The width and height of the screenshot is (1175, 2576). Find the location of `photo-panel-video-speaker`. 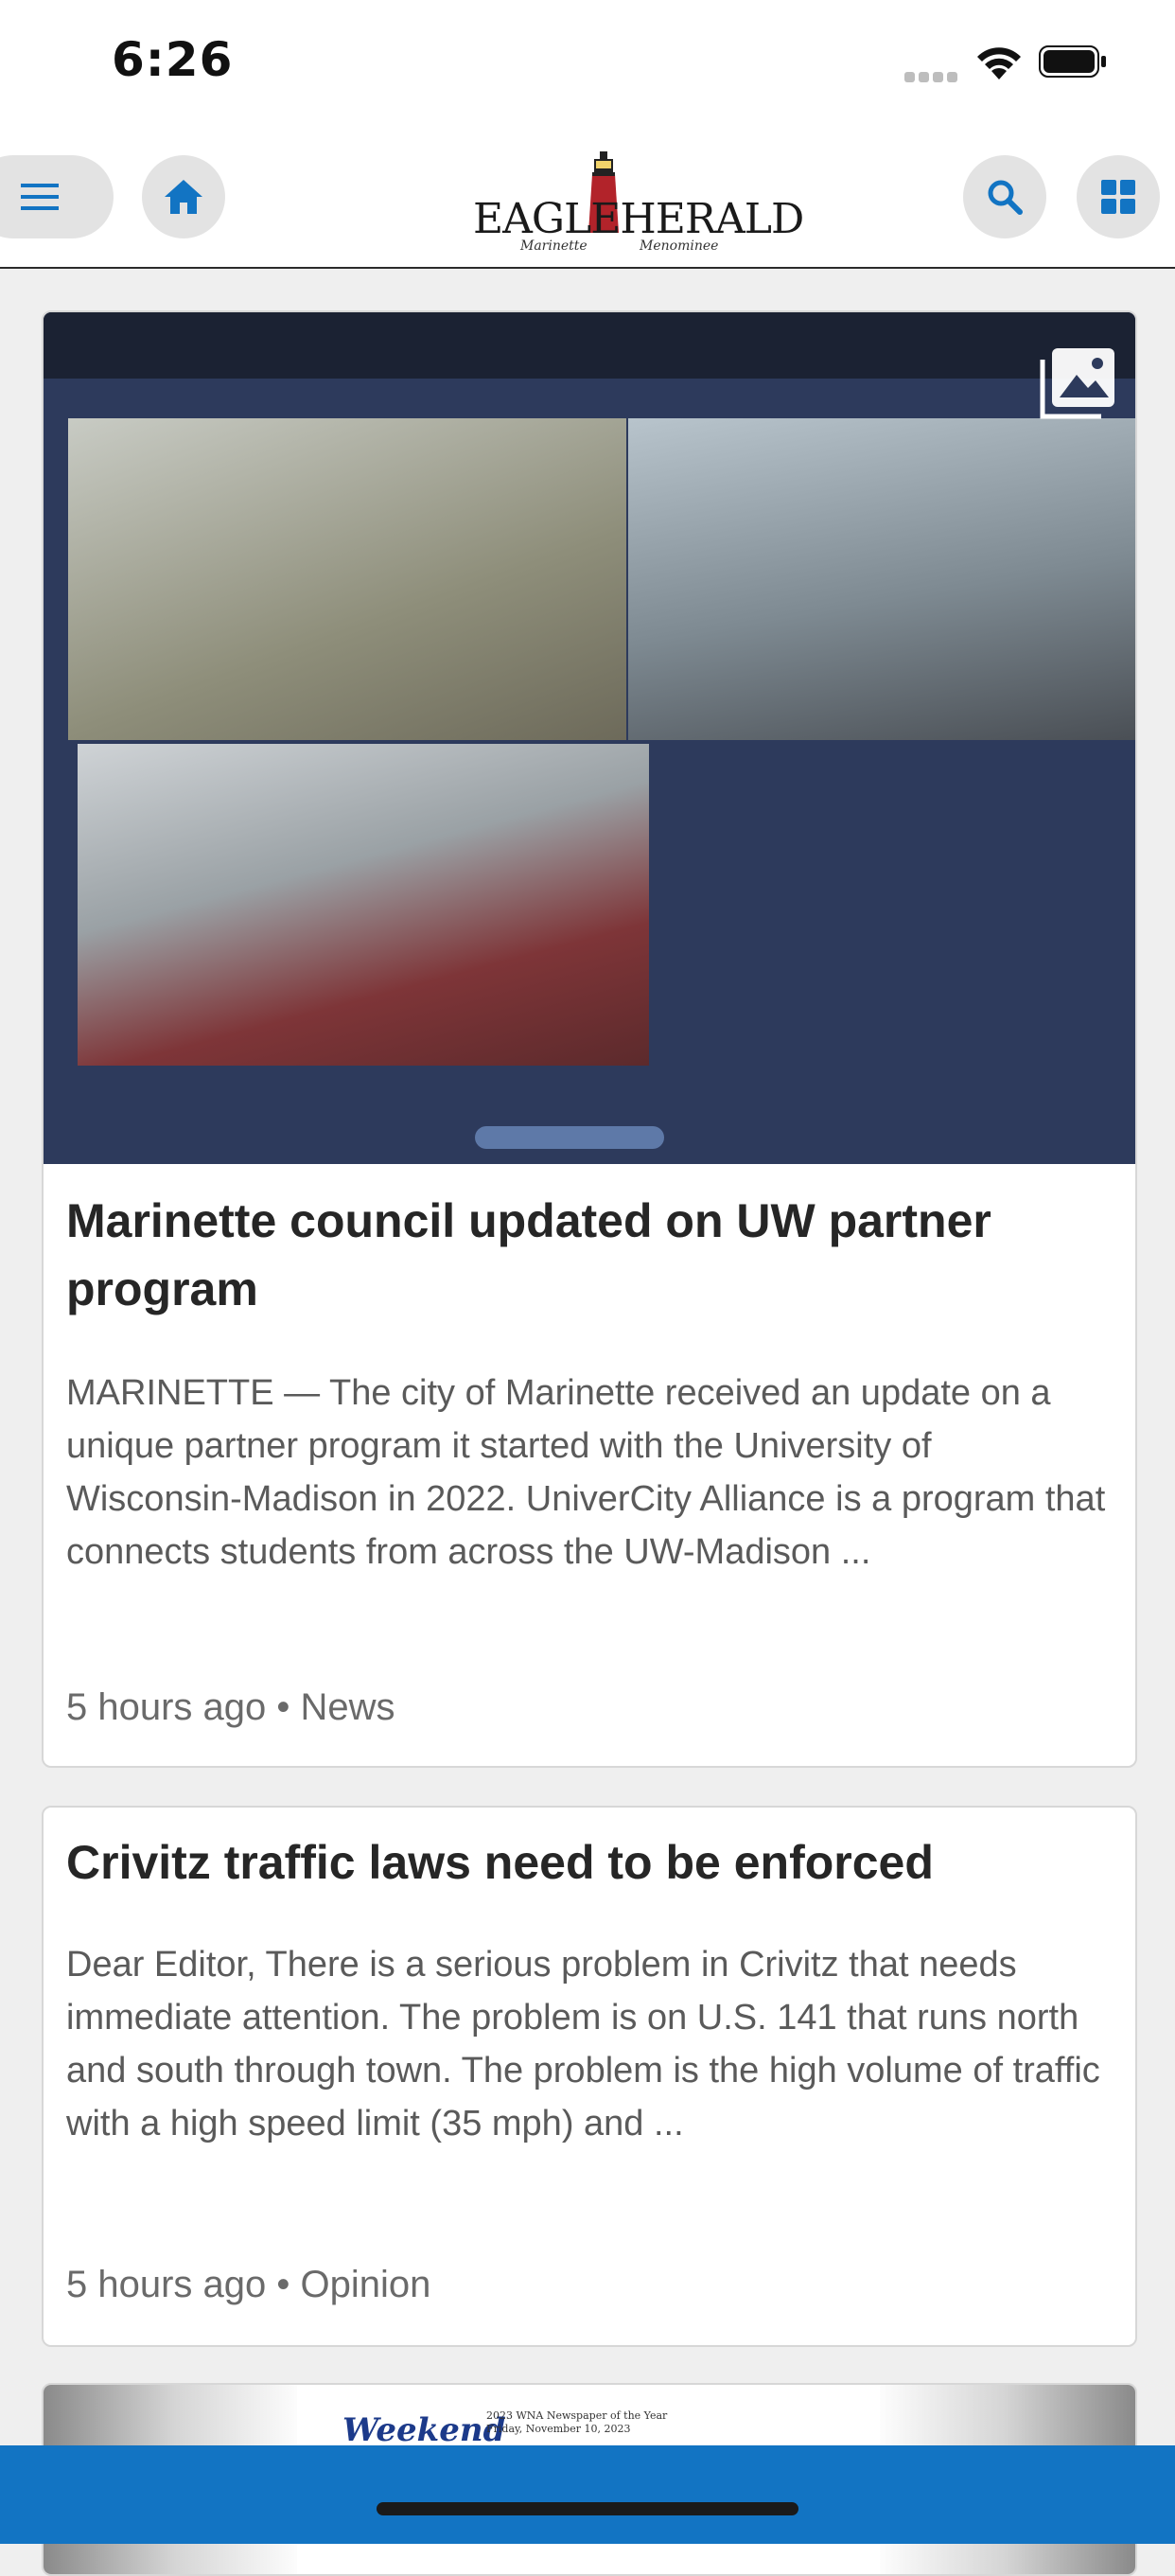

photo-panel-video-speaker is located at coordinates (363, 905).